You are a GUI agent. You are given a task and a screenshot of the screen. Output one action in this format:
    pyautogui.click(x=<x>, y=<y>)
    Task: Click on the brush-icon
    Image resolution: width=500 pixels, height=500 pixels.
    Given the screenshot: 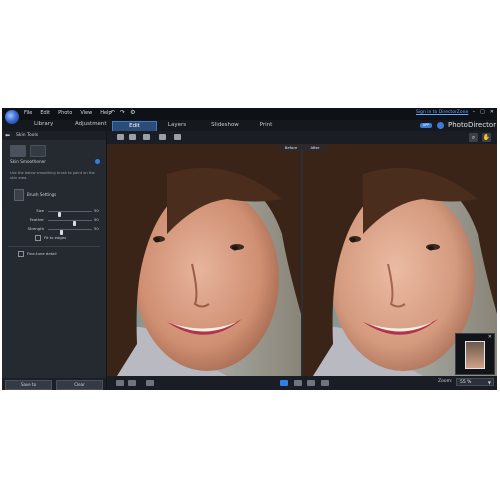 What is the action you would take?
    pyautogui.click(x=19, y=195)
    